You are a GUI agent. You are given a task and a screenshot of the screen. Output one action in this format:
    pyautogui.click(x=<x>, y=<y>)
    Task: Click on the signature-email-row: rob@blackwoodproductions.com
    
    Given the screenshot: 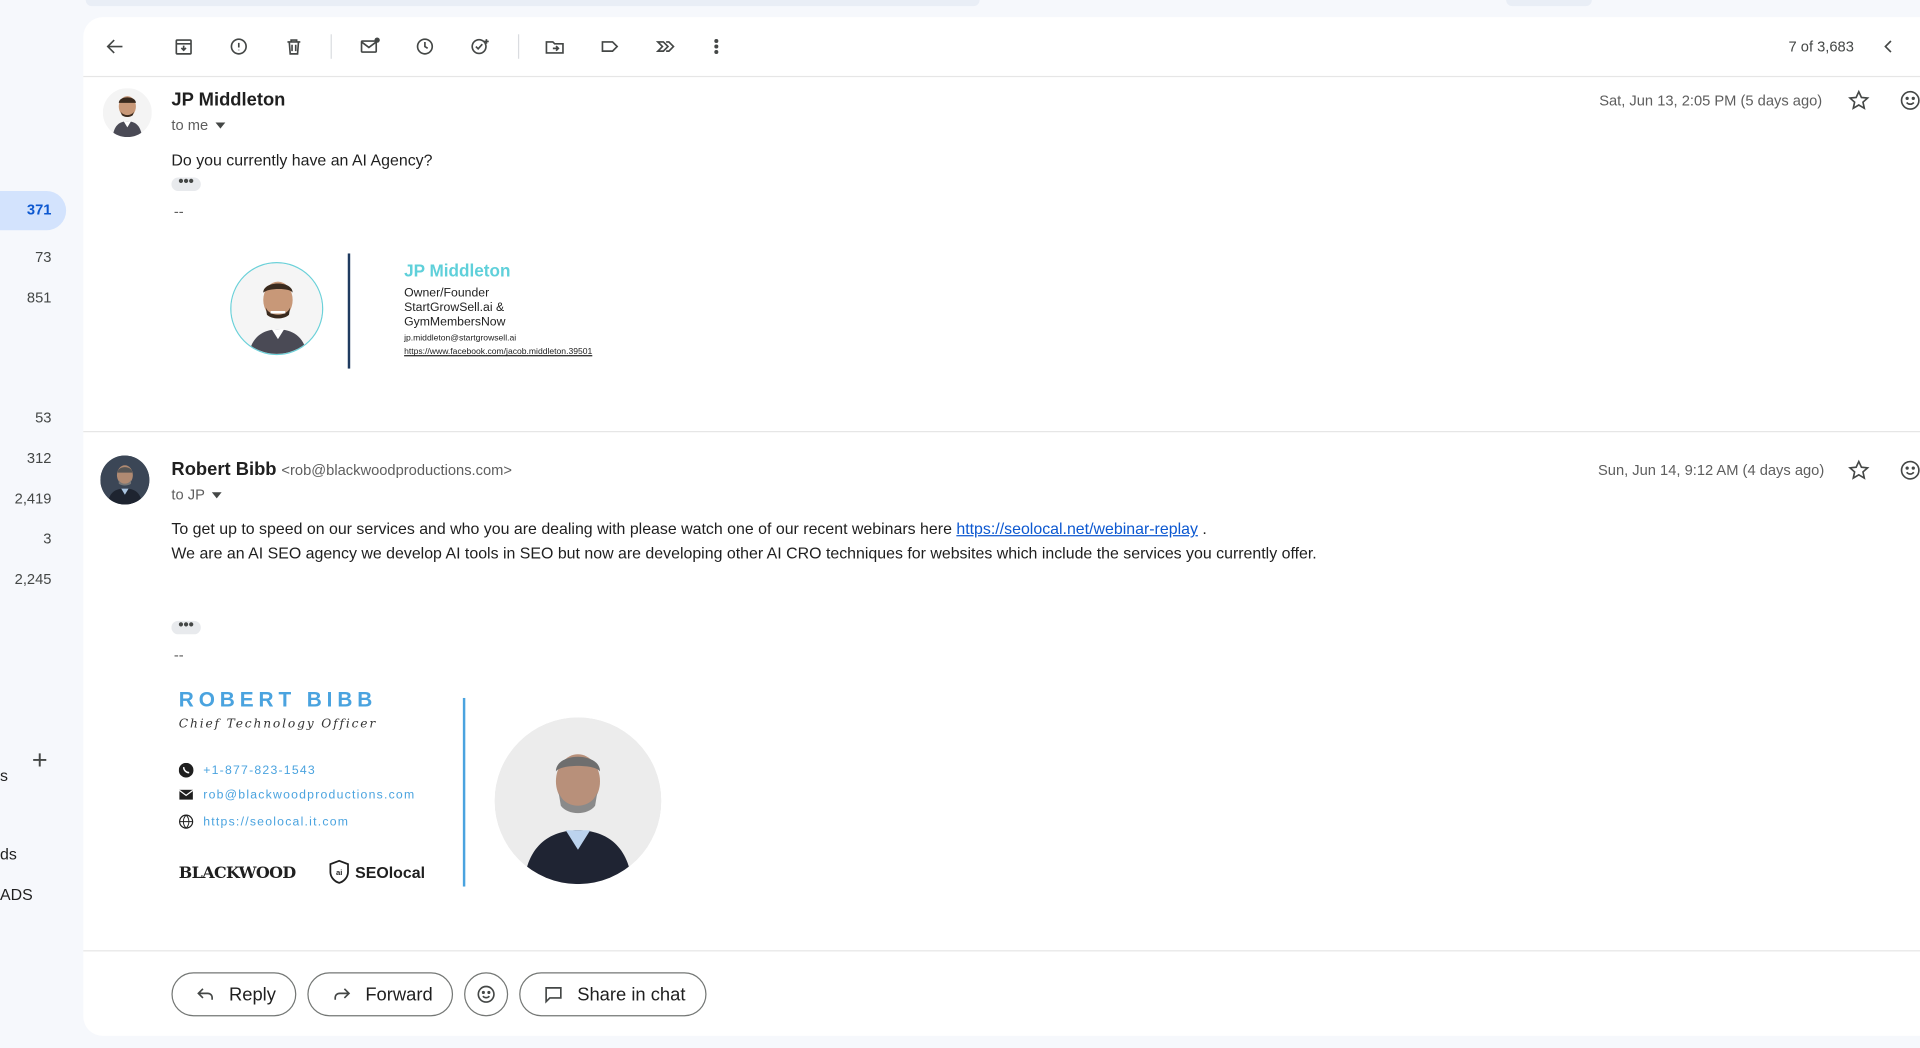 What is the action you would take?
    pyautogui.click(x=297, y=794)
    